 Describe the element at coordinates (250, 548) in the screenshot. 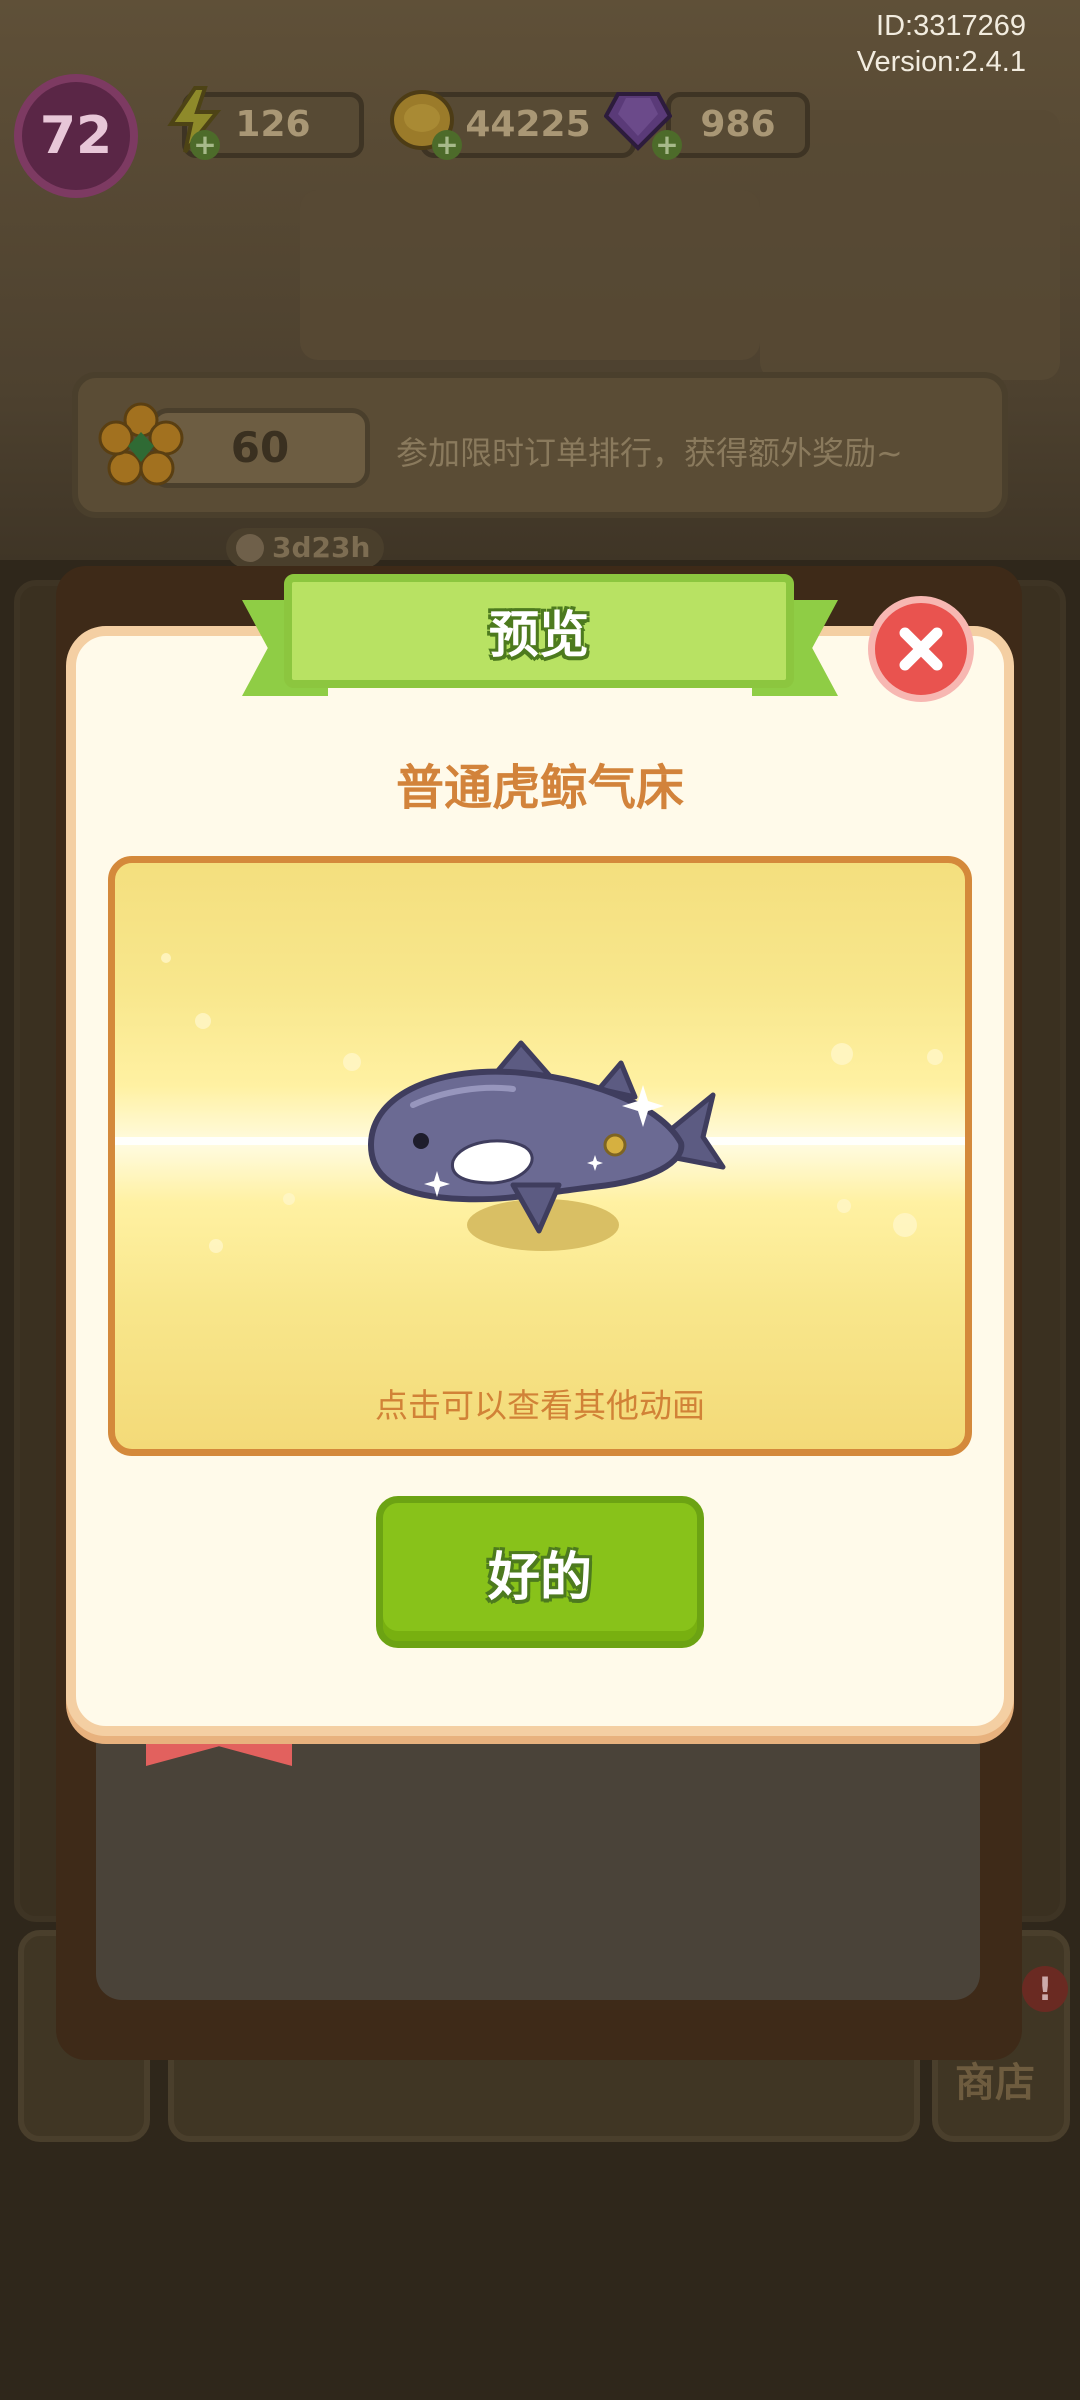

I see `clock-icon` at that location.